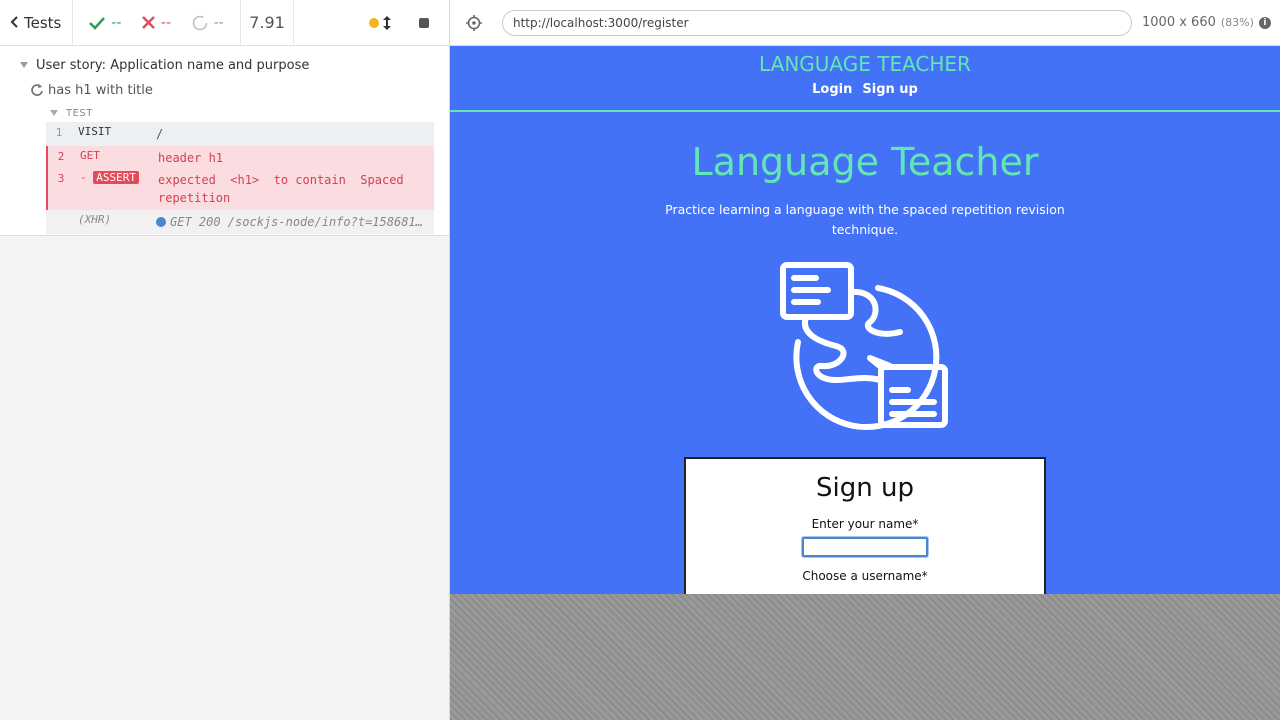  Describe the element at coordinates (601, 22) in the screenshot. I see `url-text: http://localhost:3000/register` at that location.